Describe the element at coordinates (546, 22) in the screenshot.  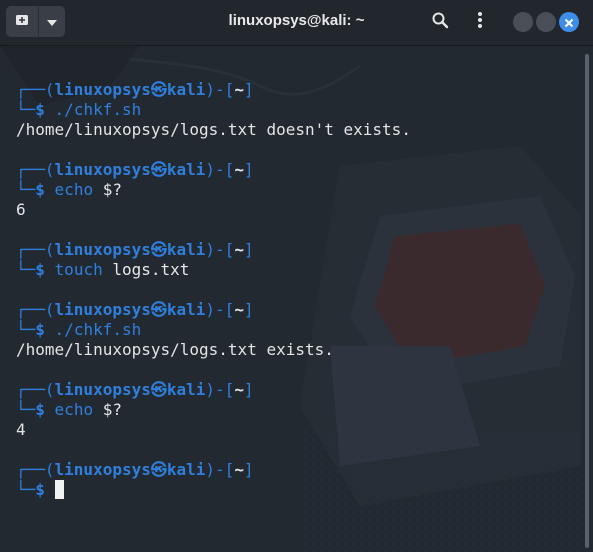
I see `maximize-button` at that location.